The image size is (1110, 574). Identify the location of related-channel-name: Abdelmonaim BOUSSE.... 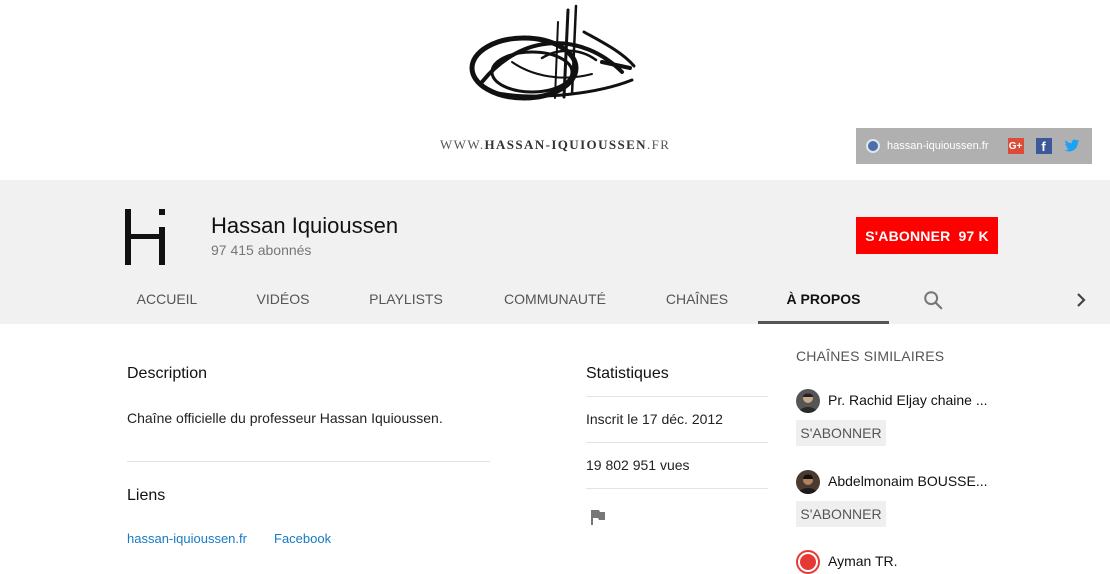
(908, 481).